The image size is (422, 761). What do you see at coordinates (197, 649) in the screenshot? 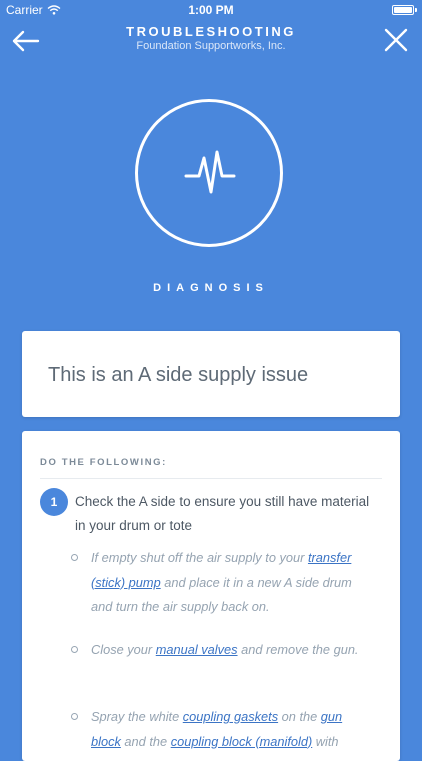
I see `manual-valves-link: manual valves` at bounding box center [197, 649].